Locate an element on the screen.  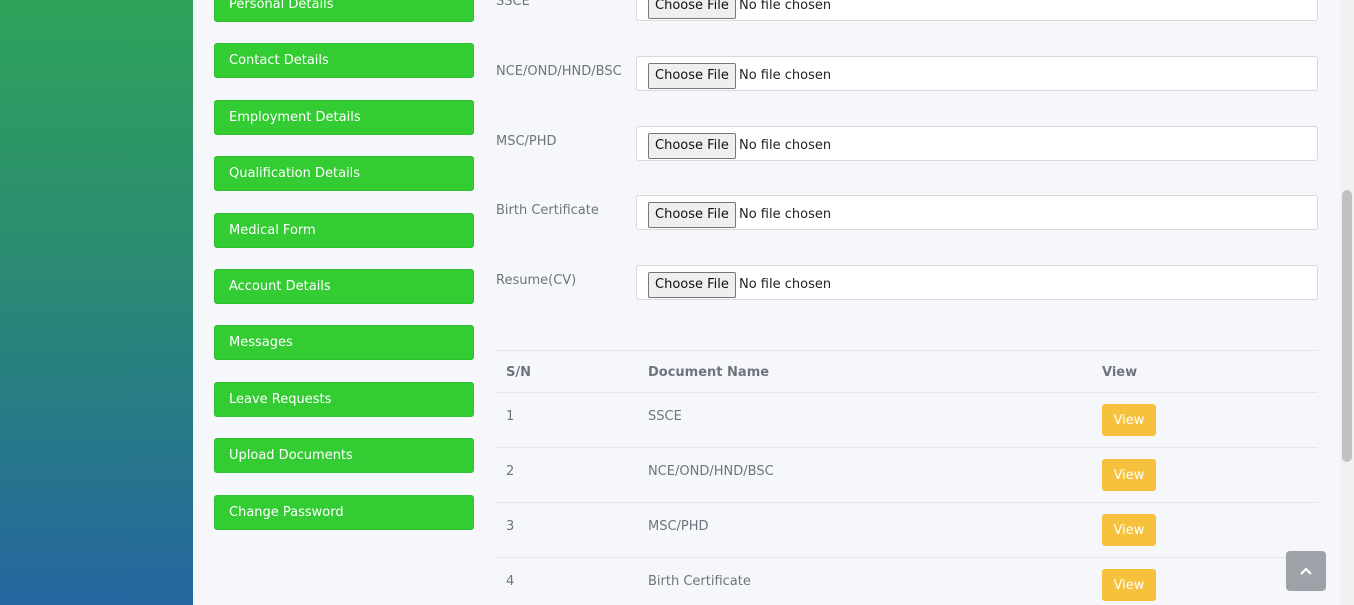
header-sn: S/N is located at coordinates (518, 372).